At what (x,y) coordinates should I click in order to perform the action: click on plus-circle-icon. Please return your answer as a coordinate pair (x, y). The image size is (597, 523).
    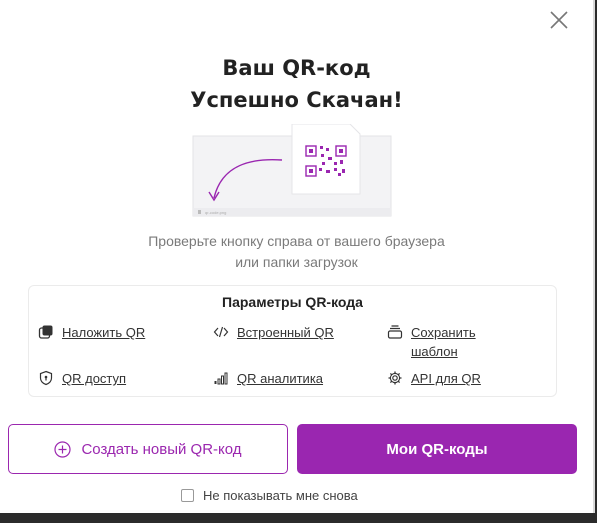
    Looking at the image, I should click on (63, 449).